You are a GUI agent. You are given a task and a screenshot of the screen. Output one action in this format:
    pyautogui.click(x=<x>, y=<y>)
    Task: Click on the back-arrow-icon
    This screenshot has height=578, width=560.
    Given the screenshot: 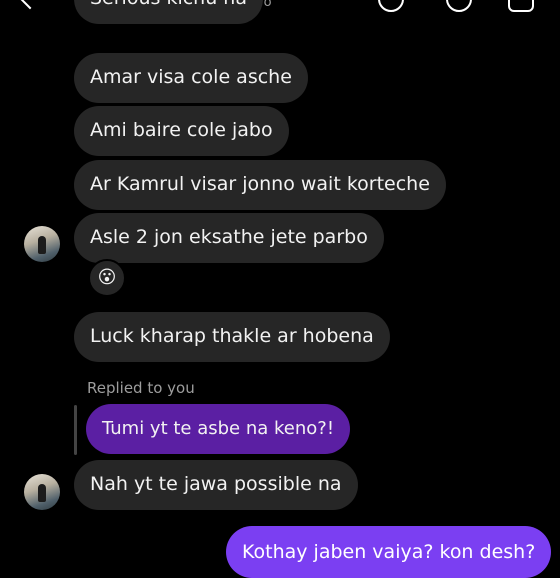 What is the action you would take?
    pyautogui.click(x=30, y=5)
    